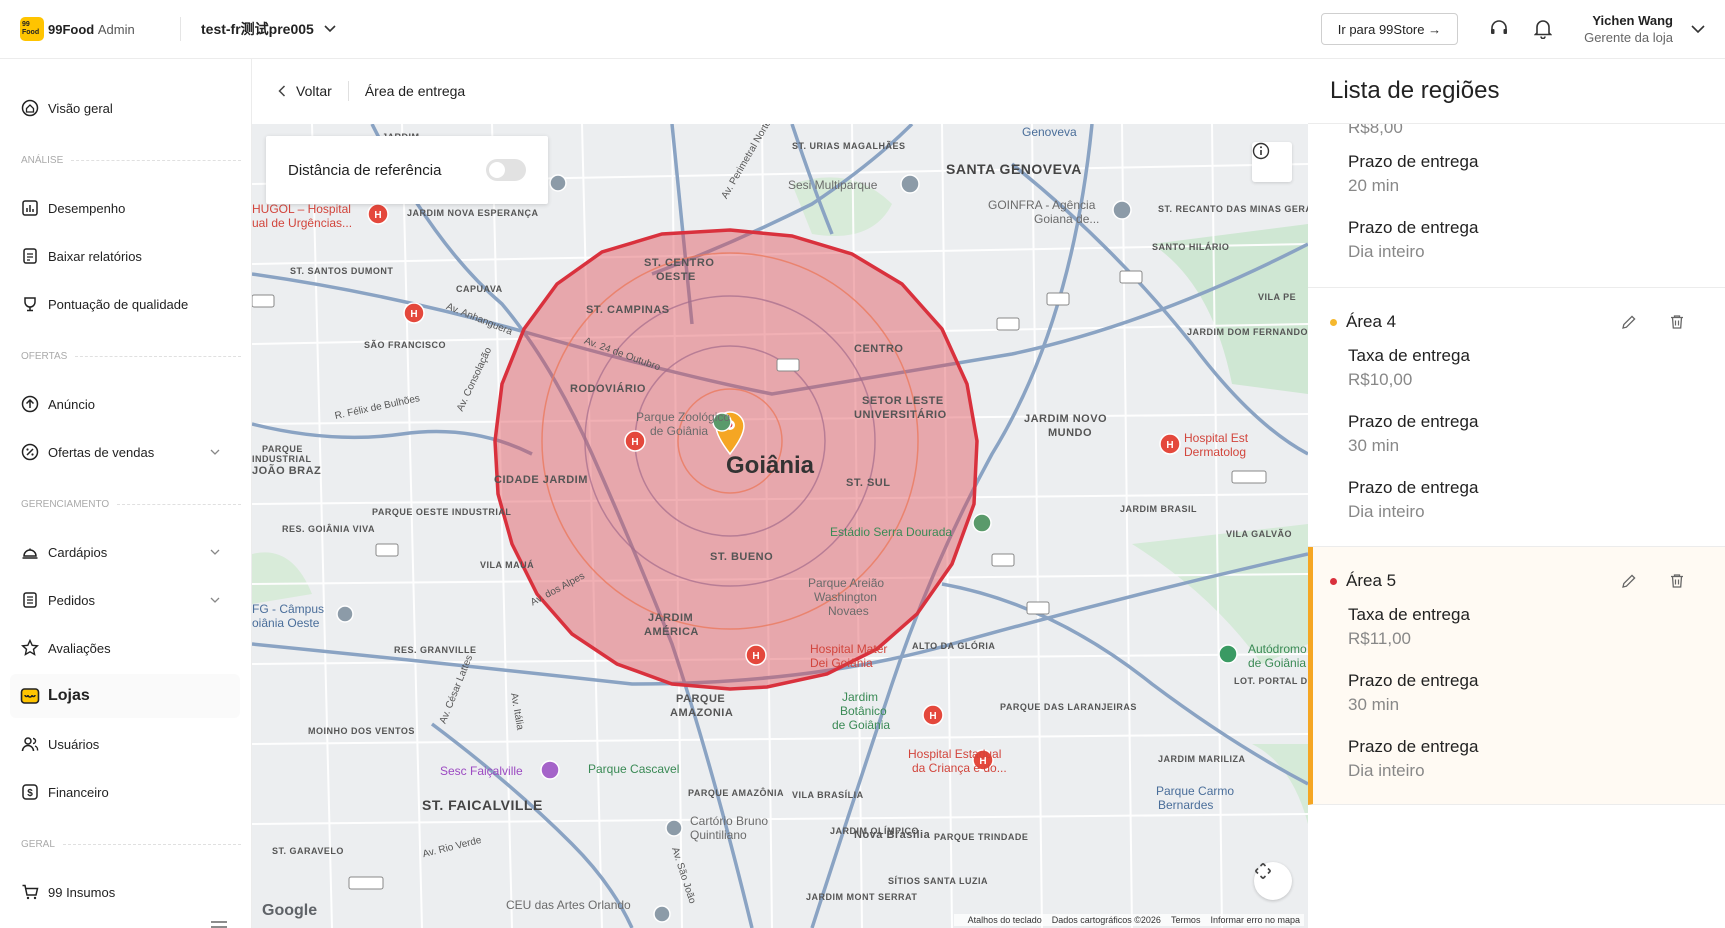  What do you see at coordinates (1386, 770) in the screenshot?
I see `field-value: Dia inteiro` at bounding box center [1386, 770].